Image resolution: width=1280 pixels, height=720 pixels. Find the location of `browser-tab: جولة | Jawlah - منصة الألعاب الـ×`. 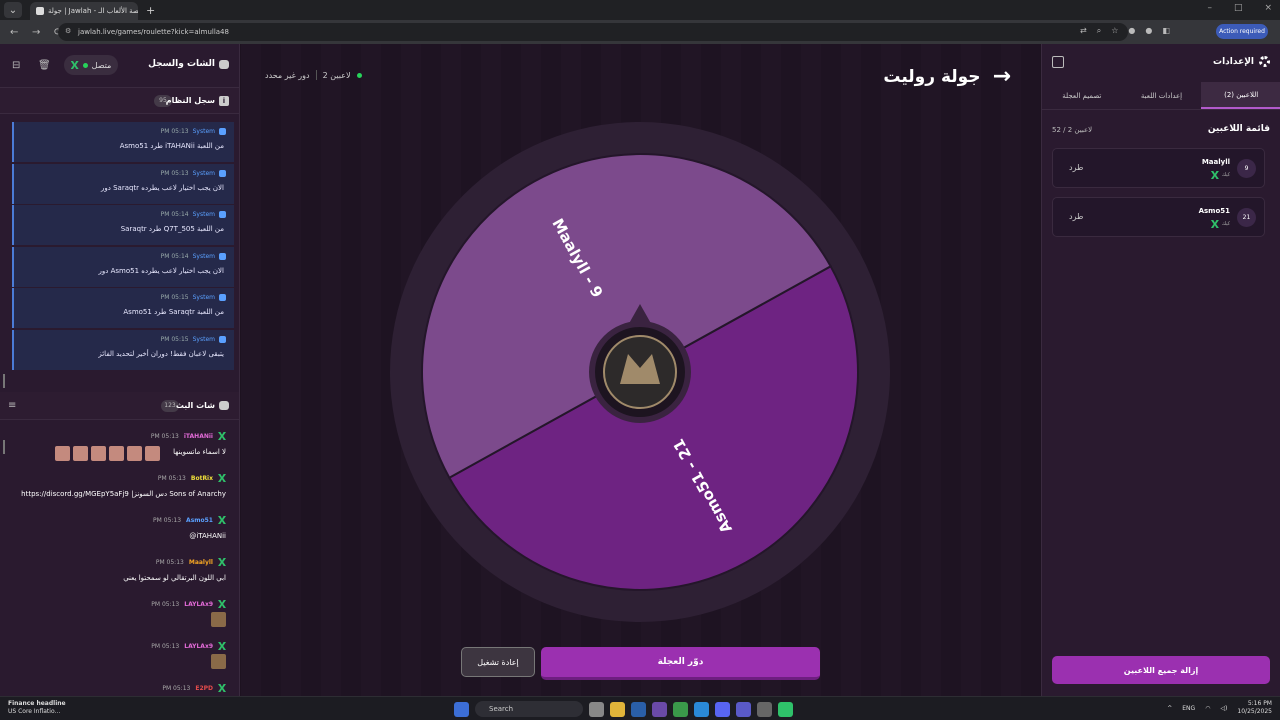

browser-tab: جولة | Jawlah - منصة الألعاب الـ× is located at coordinates (84, 11).